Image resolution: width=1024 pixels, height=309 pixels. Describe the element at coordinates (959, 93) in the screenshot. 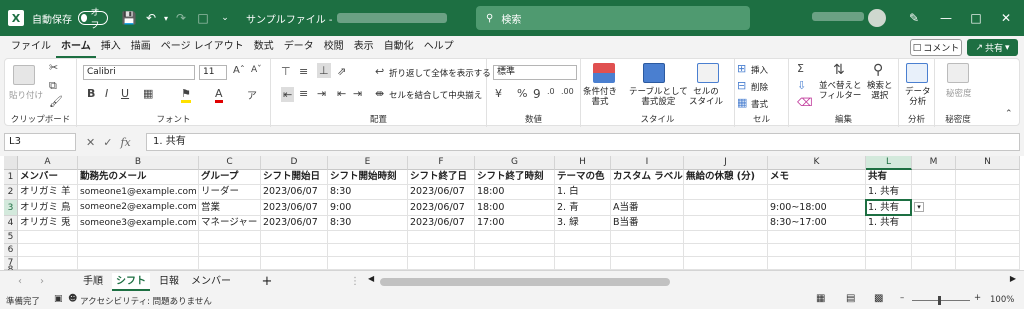

I see `sensitivity-label: 秘密度` at that location.